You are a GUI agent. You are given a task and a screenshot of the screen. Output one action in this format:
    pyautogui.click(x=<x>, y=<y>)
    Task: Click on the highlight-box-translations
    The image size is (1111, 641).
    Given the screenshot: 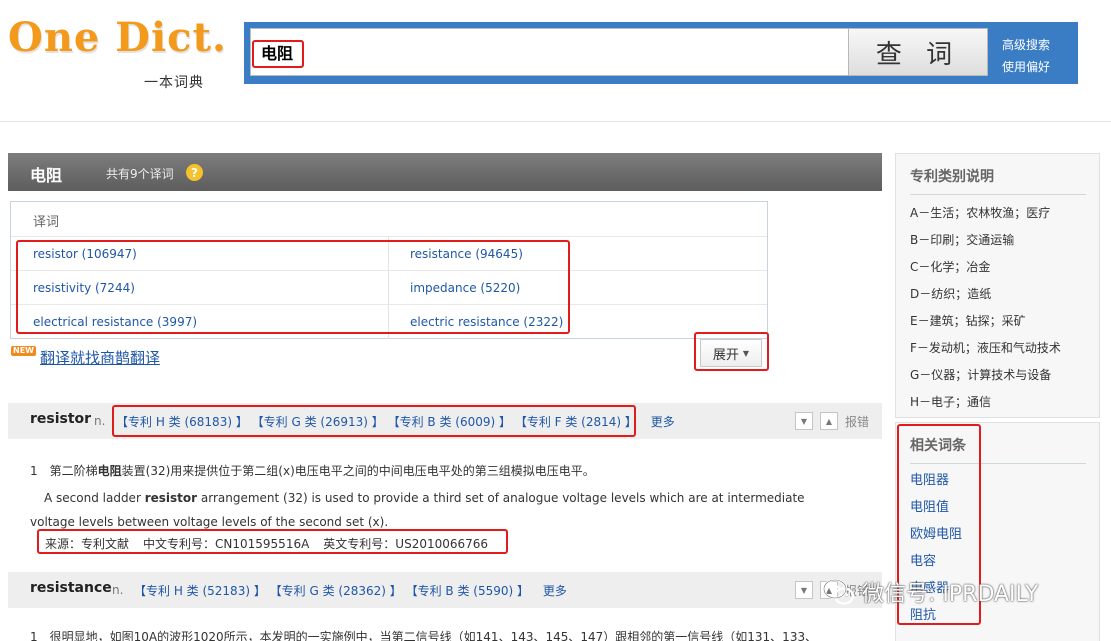 What is the action you would take?
    pyautogui.click(x=293, y=287)
    